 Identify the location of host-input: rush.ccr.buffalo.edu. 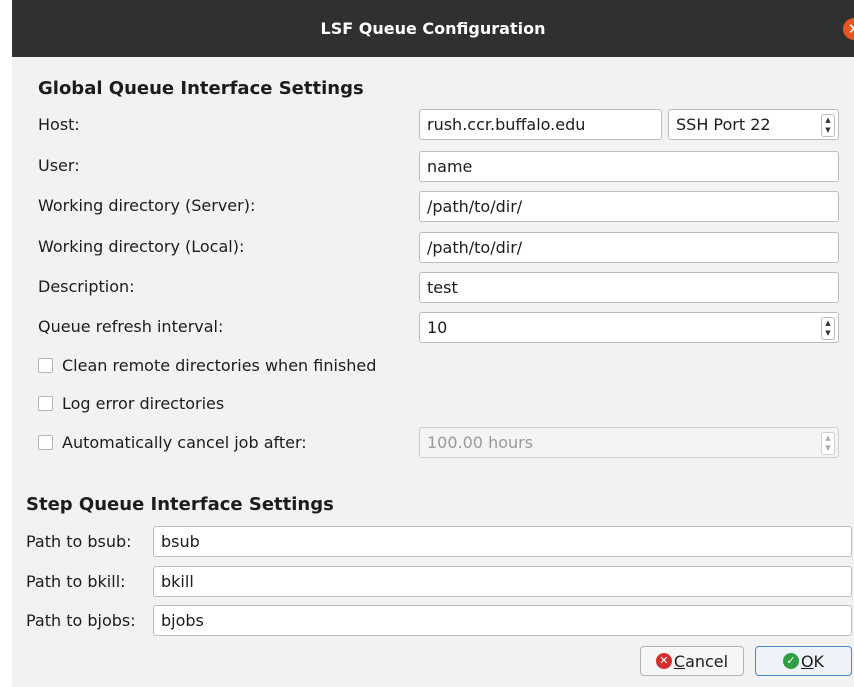
(540, 124).